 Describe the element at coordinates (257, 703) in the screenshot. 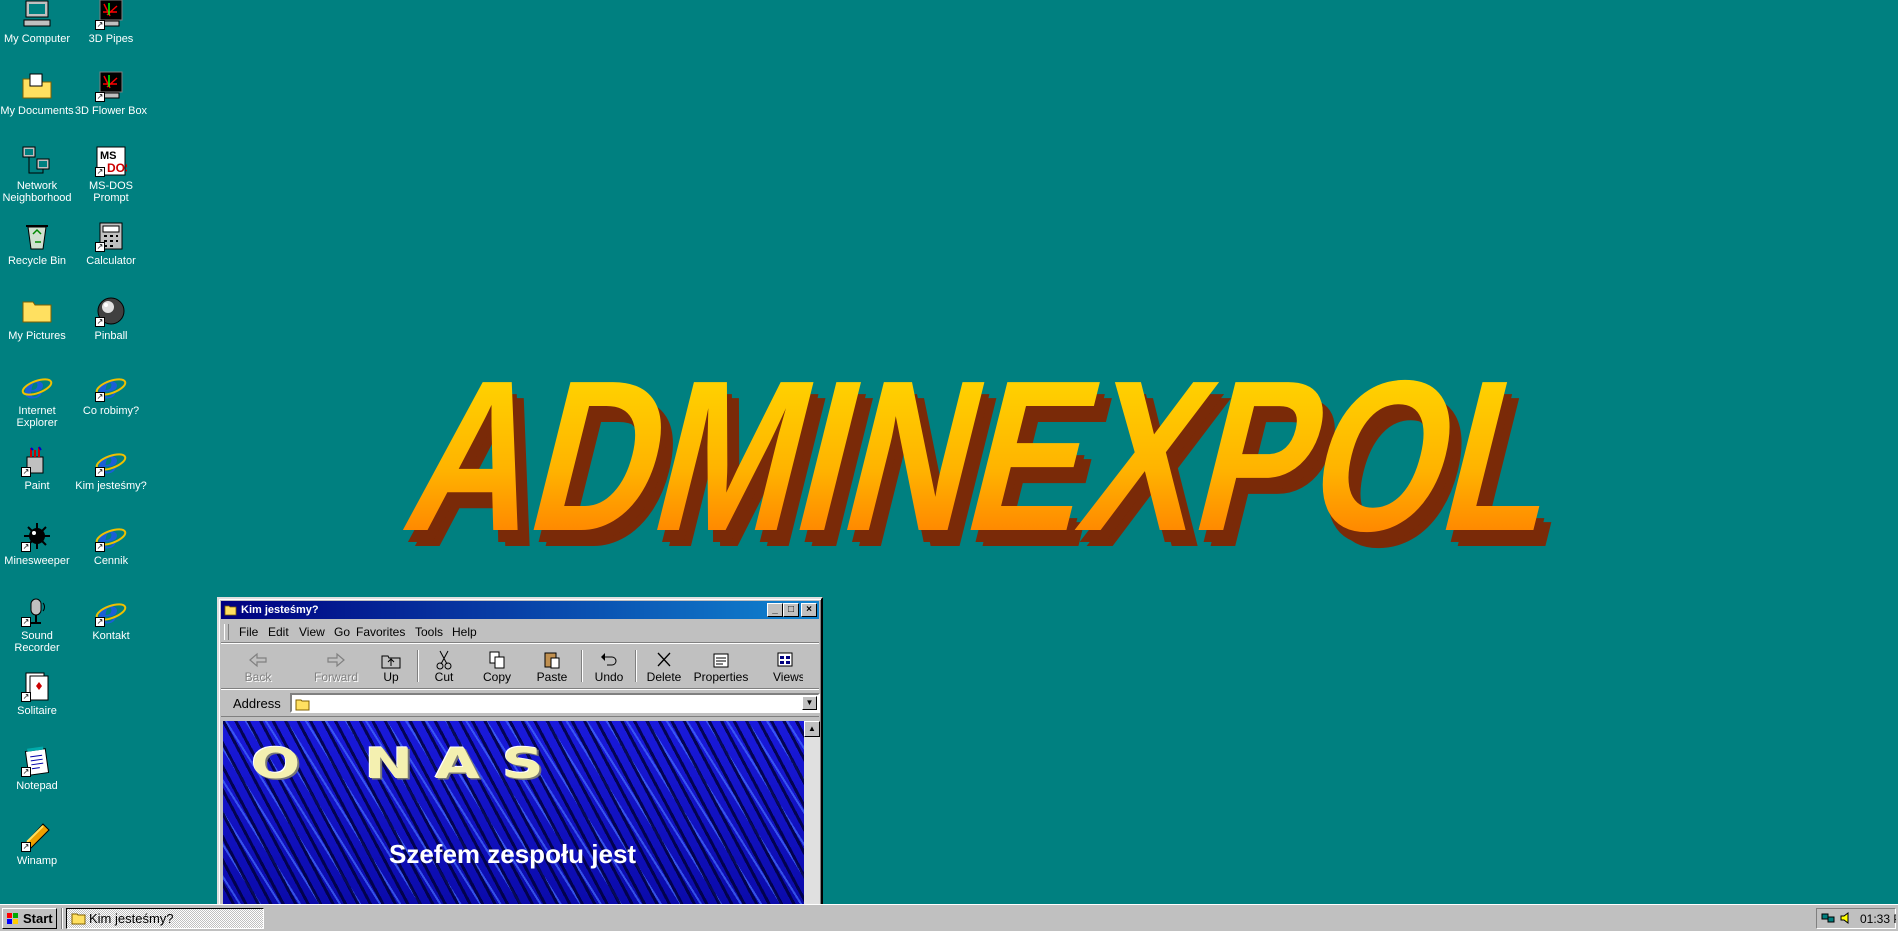

I see `address-label: Address` at that location.